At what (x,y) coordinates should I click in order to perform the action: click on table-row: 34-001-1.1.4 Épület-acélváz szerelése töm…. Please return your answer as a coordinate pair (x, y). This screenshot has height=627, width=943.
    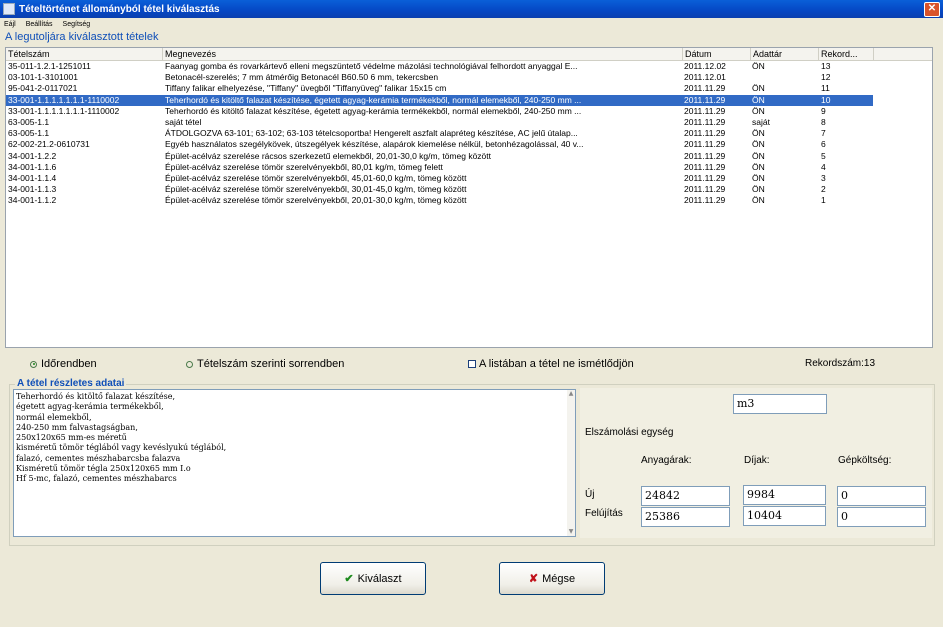
    Looking at the image, I should click on (439, 178).